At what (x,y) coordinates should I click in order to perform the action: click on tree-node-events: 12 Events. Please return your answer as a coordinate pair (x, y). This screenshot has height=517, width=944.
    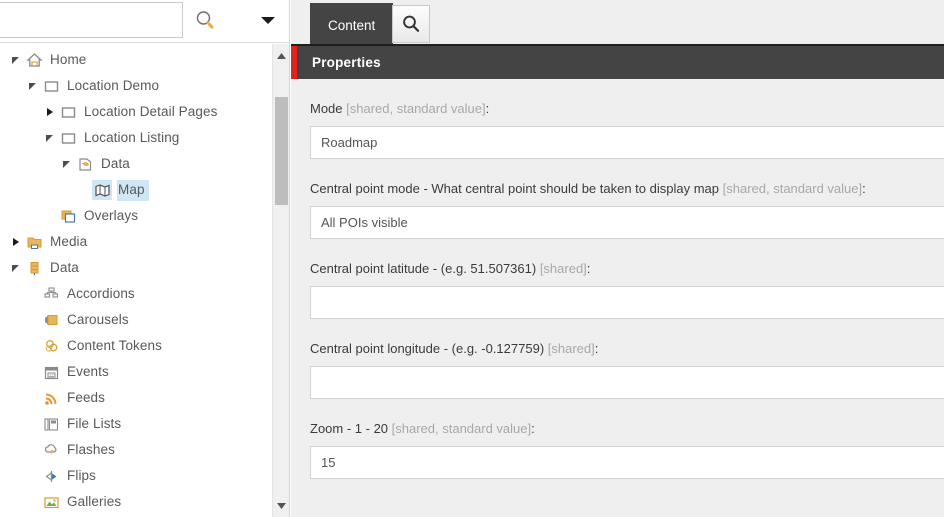
    Looking at the image, I should click on (135, 372).